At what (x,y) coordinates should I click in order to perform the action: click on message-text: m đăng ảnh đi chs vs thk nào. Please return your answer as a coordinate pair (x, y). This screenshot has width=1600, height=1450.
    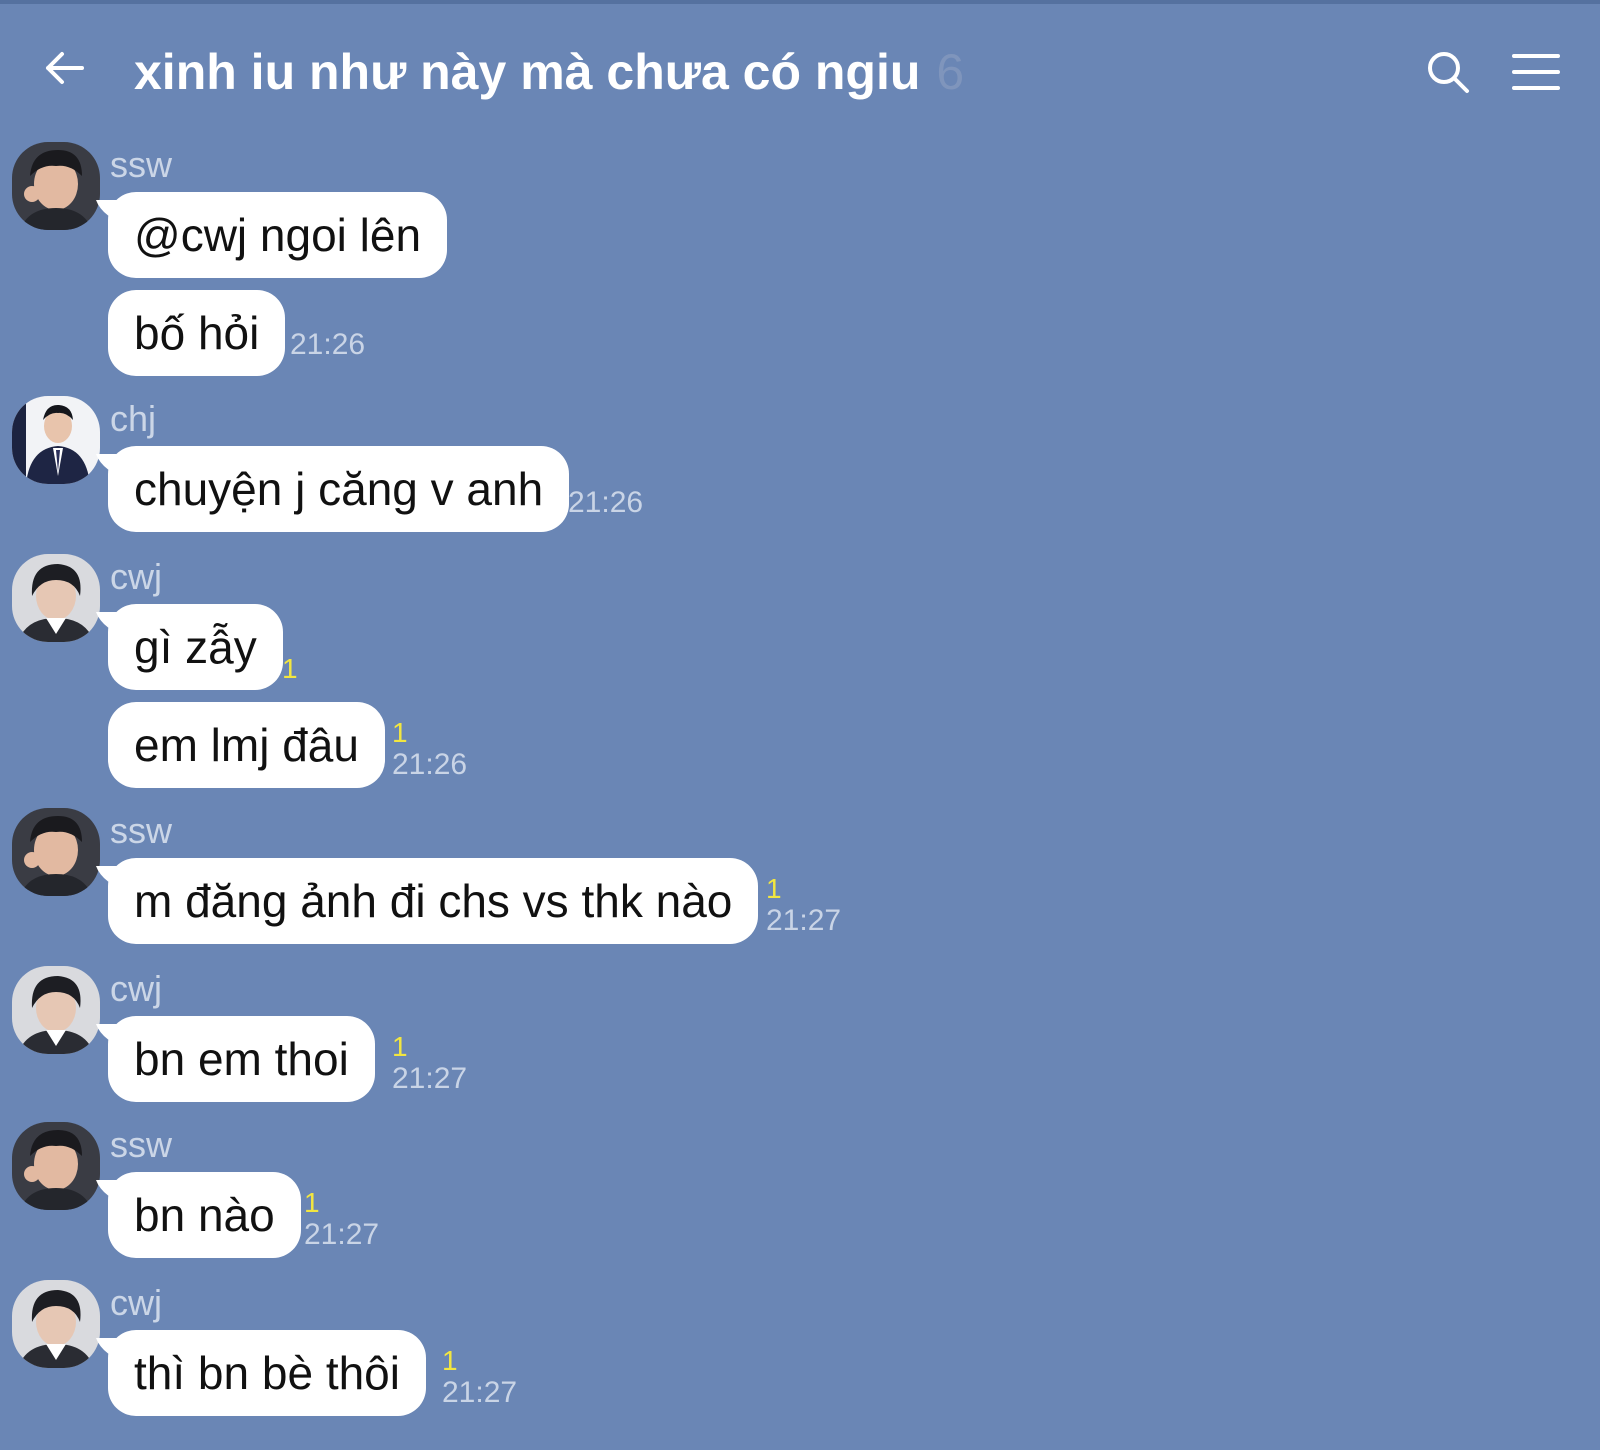
    Looking at the image, I should click on (433, 901).